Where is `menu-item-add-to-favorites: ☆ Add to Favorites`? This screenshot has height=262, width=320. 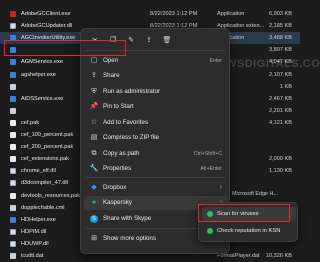 menu-item-add-to-favorites: ☆ Add to Favorites is located at coordinates (156, 123).